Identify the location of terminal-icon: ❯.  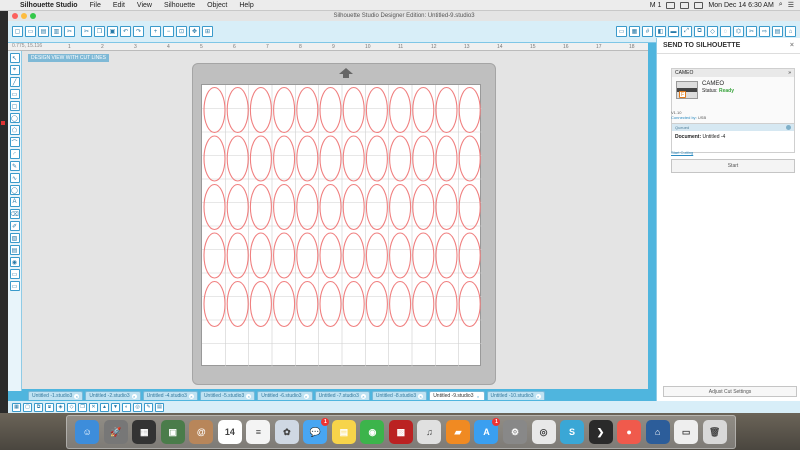
(600, 432).